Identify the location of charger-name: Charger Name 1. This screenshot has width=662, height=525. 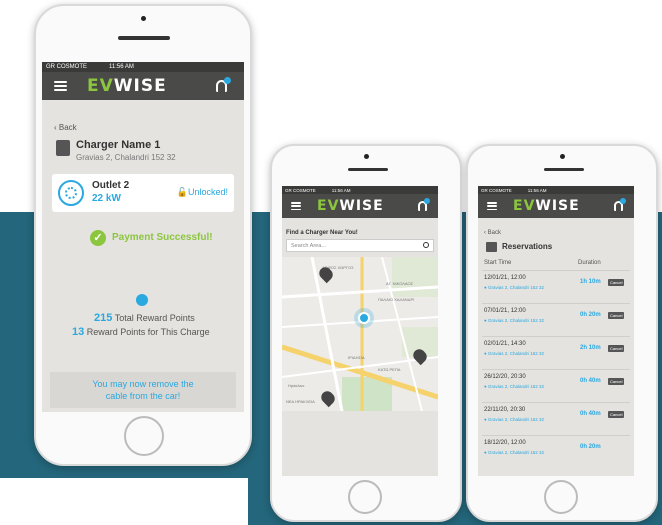
(118, 145).